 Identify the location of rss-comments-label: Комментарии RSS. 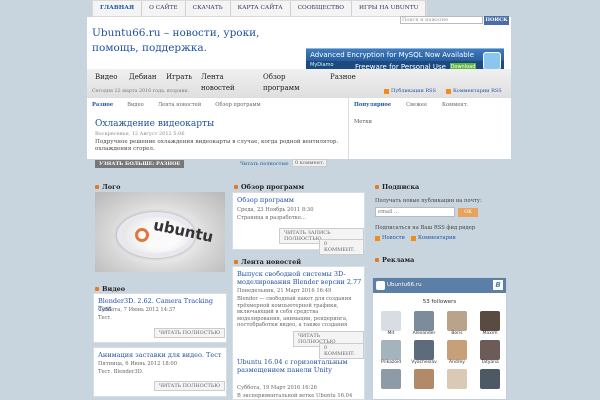
(477, 91).